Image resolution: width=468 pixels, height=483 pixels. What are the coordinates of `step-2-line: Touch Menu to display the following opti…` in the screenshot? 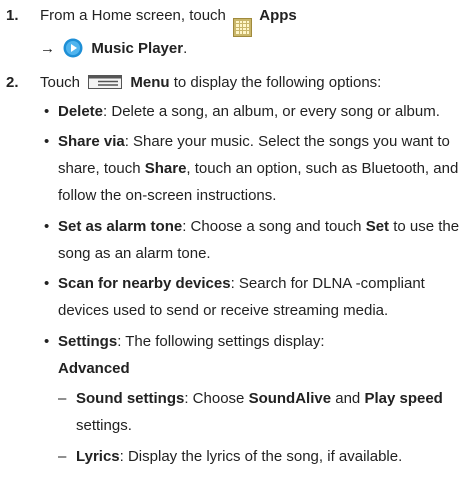 It's located at (211, 82).